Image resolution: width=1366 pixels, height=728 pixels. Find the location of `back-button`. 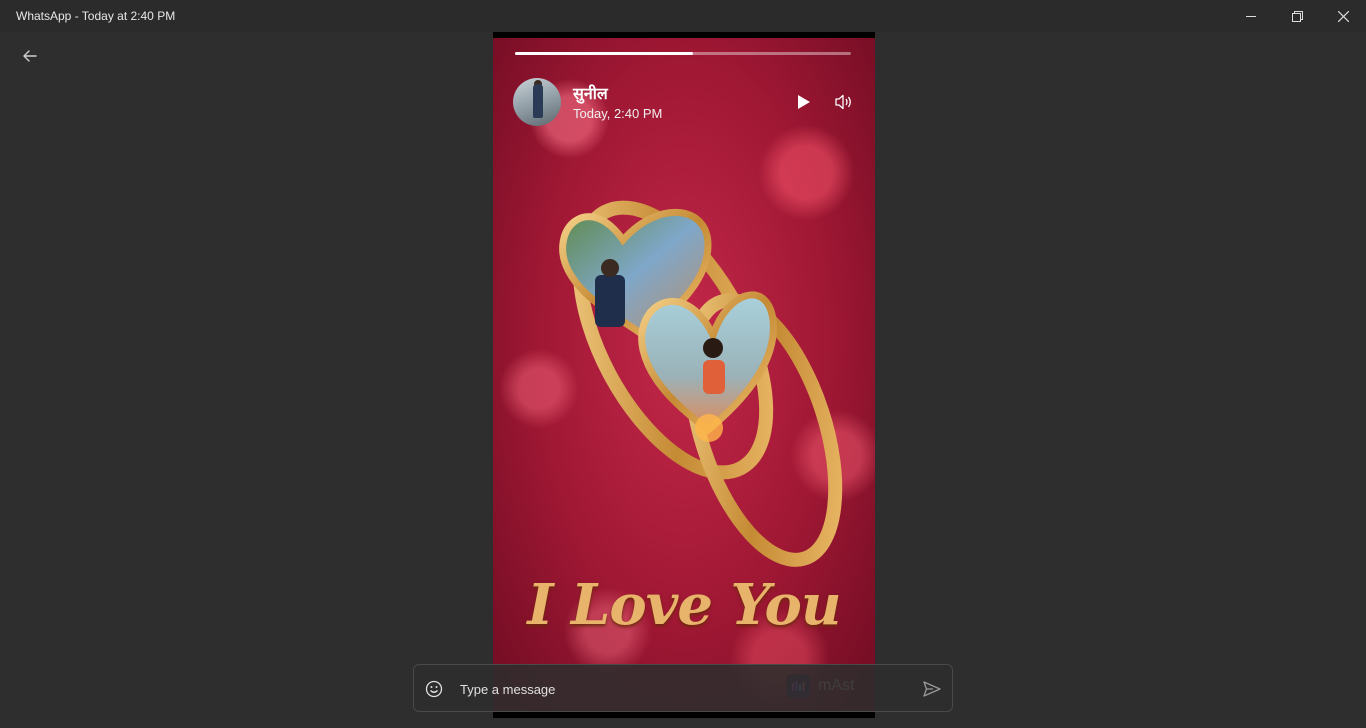

back-button is located at coordinates (30, 56).